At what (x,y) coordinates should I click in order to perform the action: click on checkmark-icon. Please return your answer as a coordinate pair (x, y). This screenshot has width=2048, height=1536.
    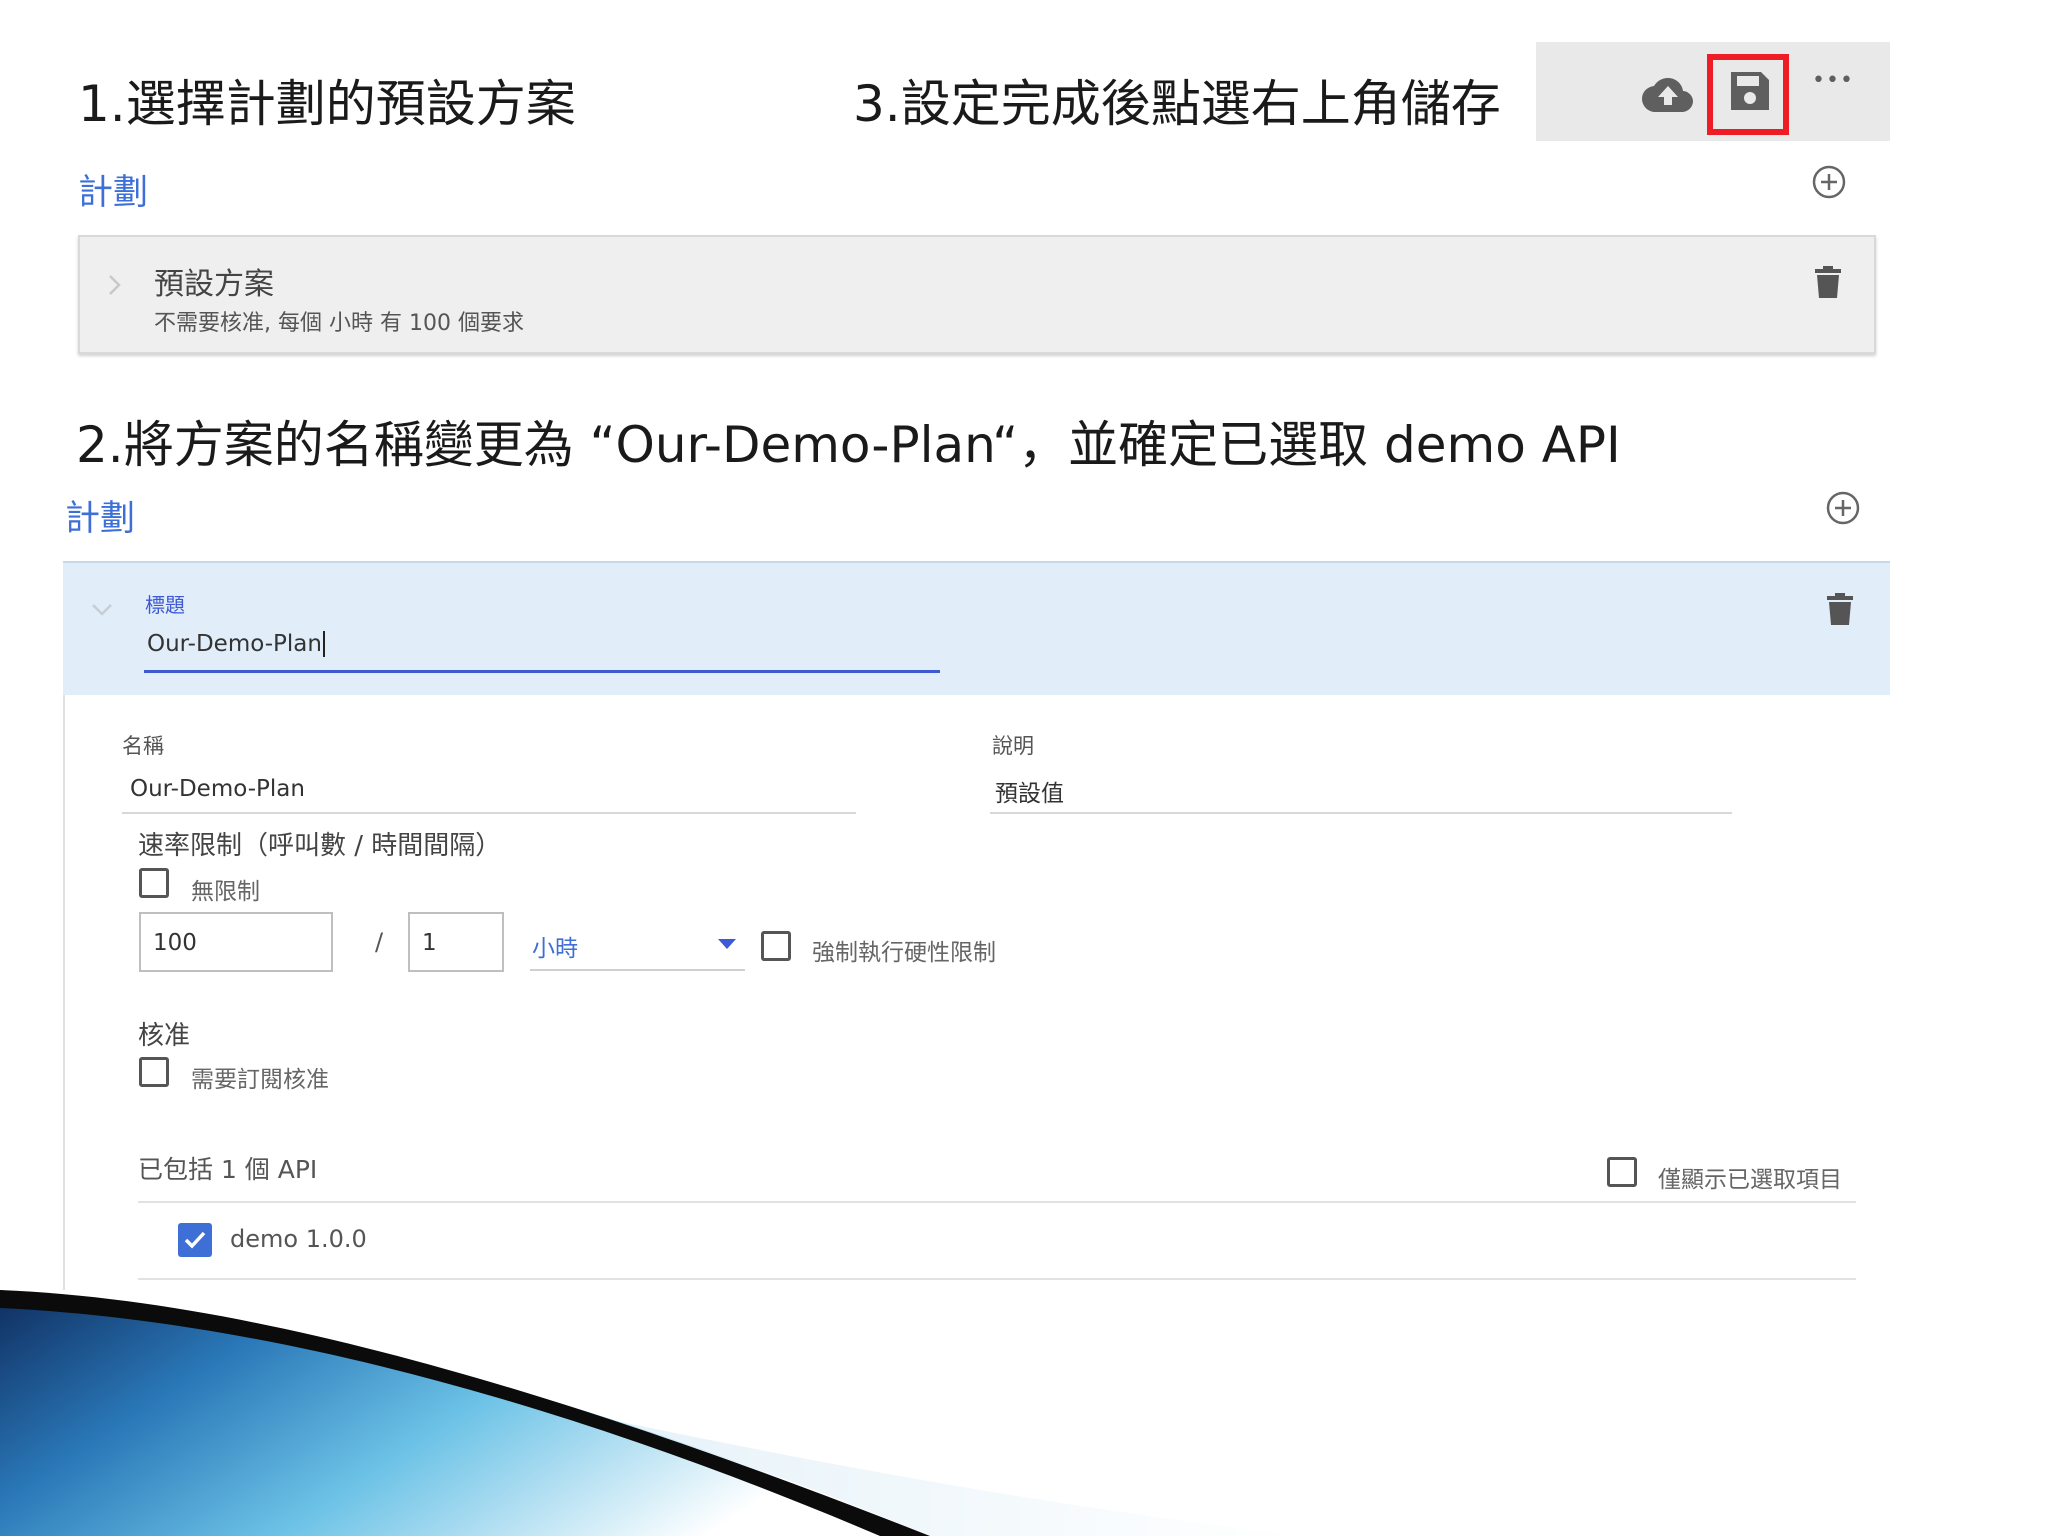
    Looking at the image, I should click on (195, 1240).